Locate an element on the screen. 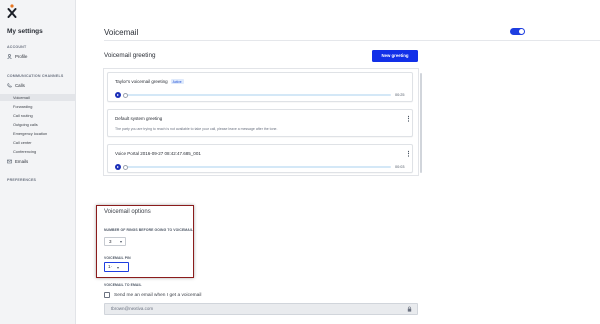 The width and height of the screenshot is (600, 324). greeting-name-row: Taylor's voicemail greeting Active is located at coordinates (149, 81).